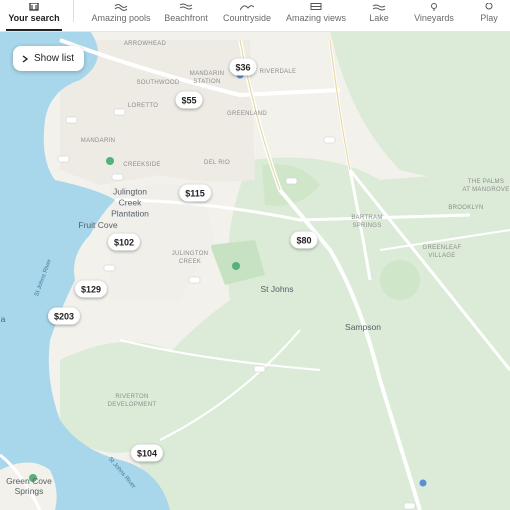  Describe the element at coordinates (34, 7) in the screenshot. I see `search-history-icon` at that location.